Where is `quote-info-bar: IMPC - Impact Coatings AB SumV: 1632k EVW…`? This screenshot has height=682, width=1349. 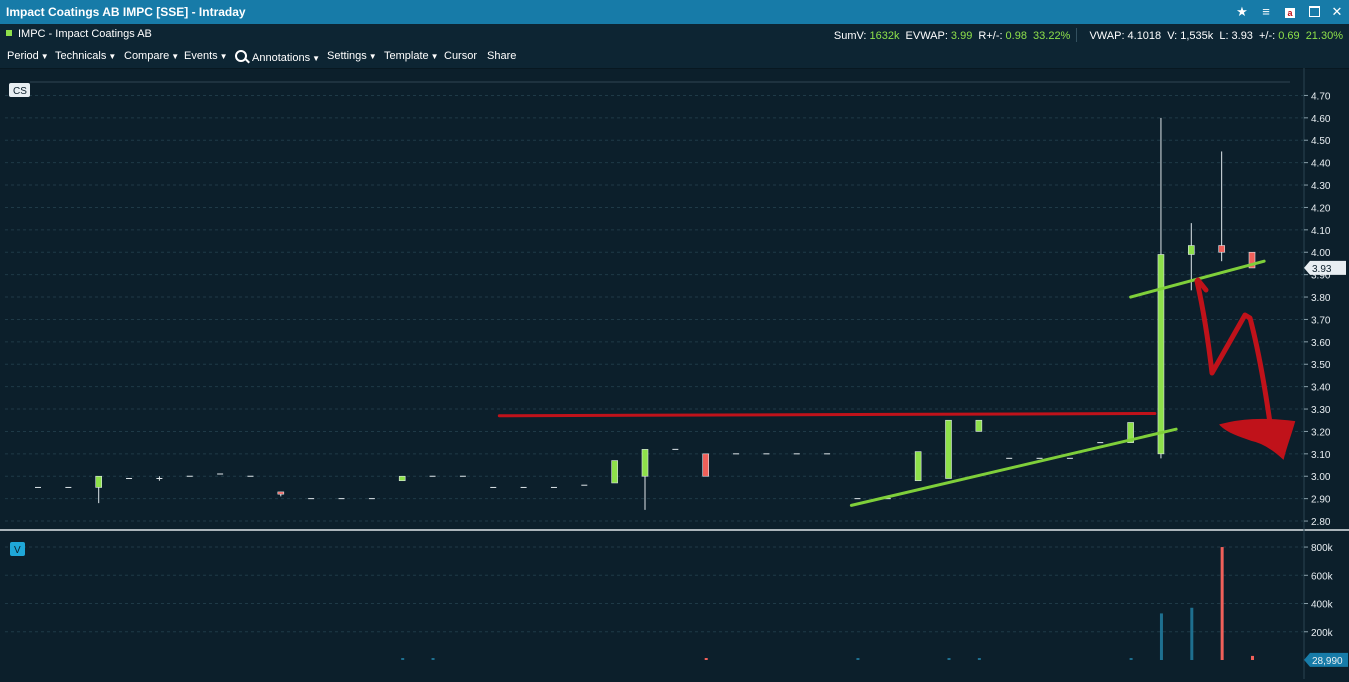 quote-info-bar: IMPC - Impact Coatings AB SumV: 1632k EVW… is located at coordinates (674, 34).